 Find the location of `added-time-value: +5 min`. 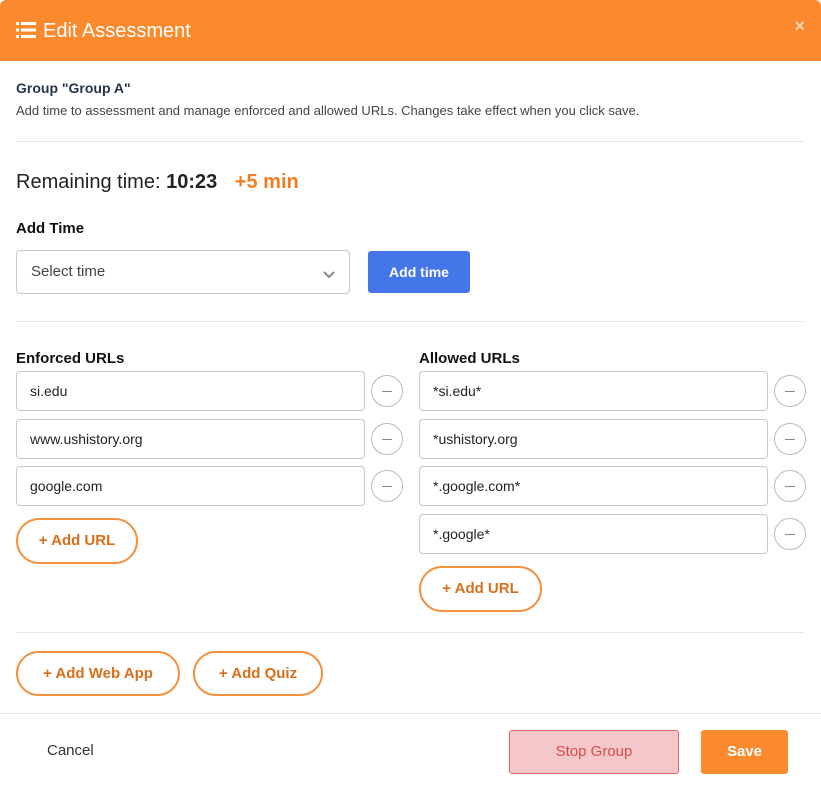

added-time-value: +5 min is located at coordinates (266, 182).